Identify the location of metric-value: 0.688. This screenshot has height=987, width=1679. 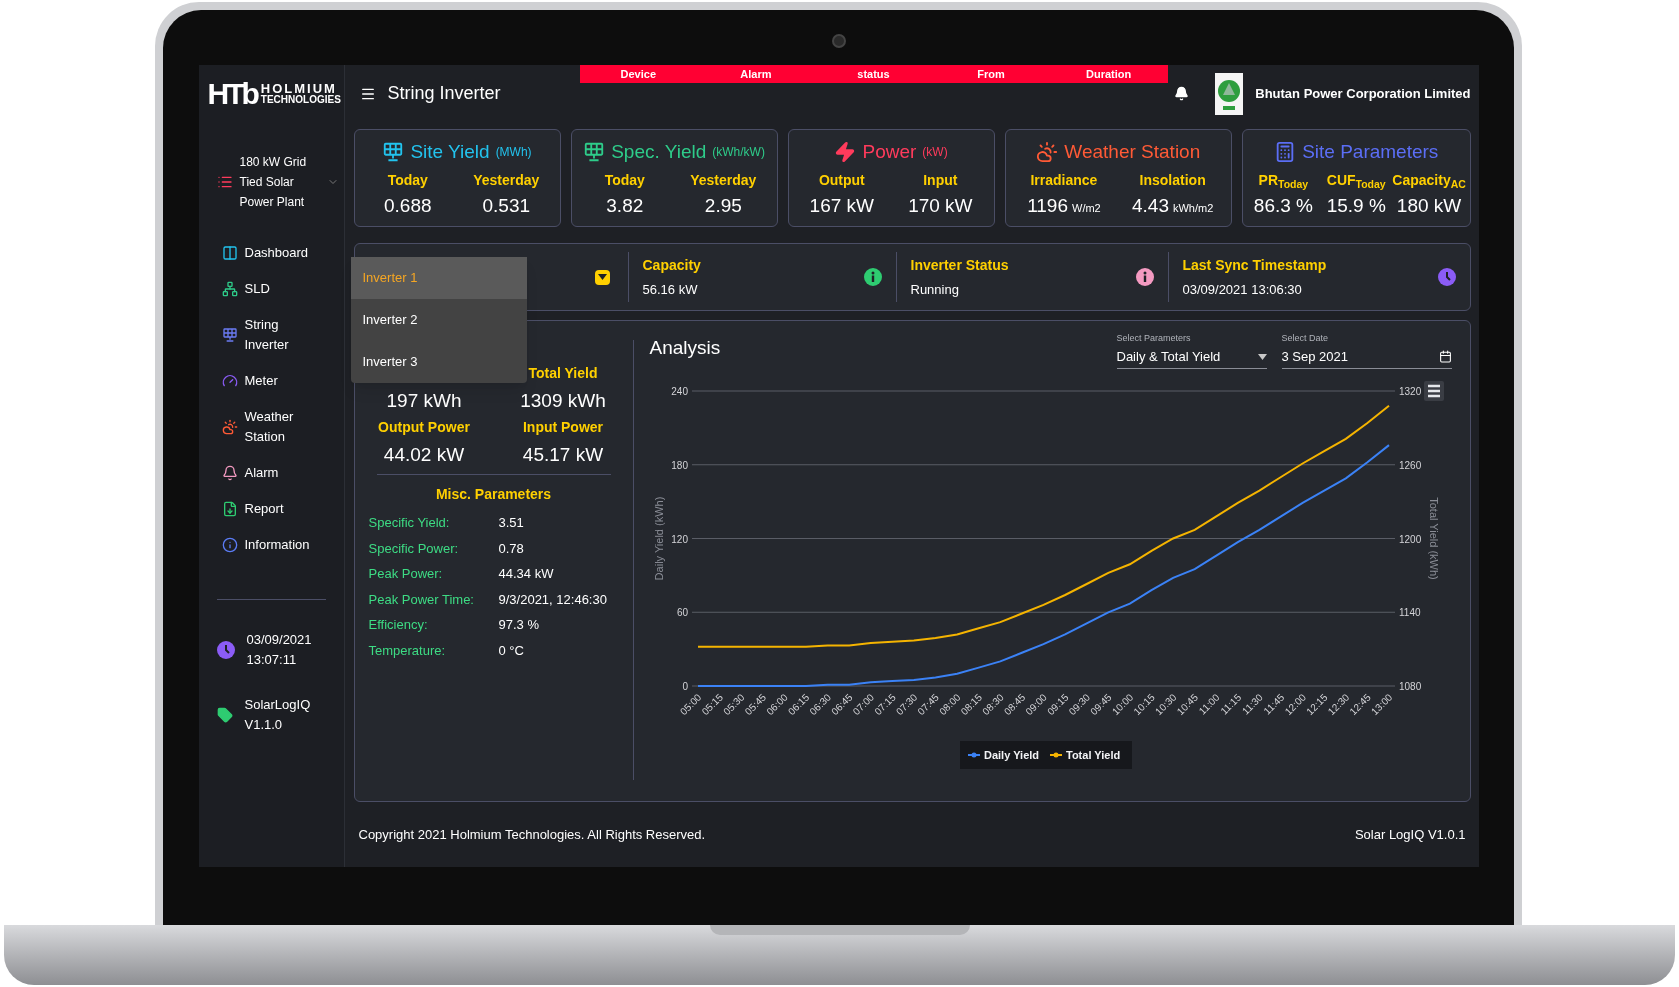
(408, 206).